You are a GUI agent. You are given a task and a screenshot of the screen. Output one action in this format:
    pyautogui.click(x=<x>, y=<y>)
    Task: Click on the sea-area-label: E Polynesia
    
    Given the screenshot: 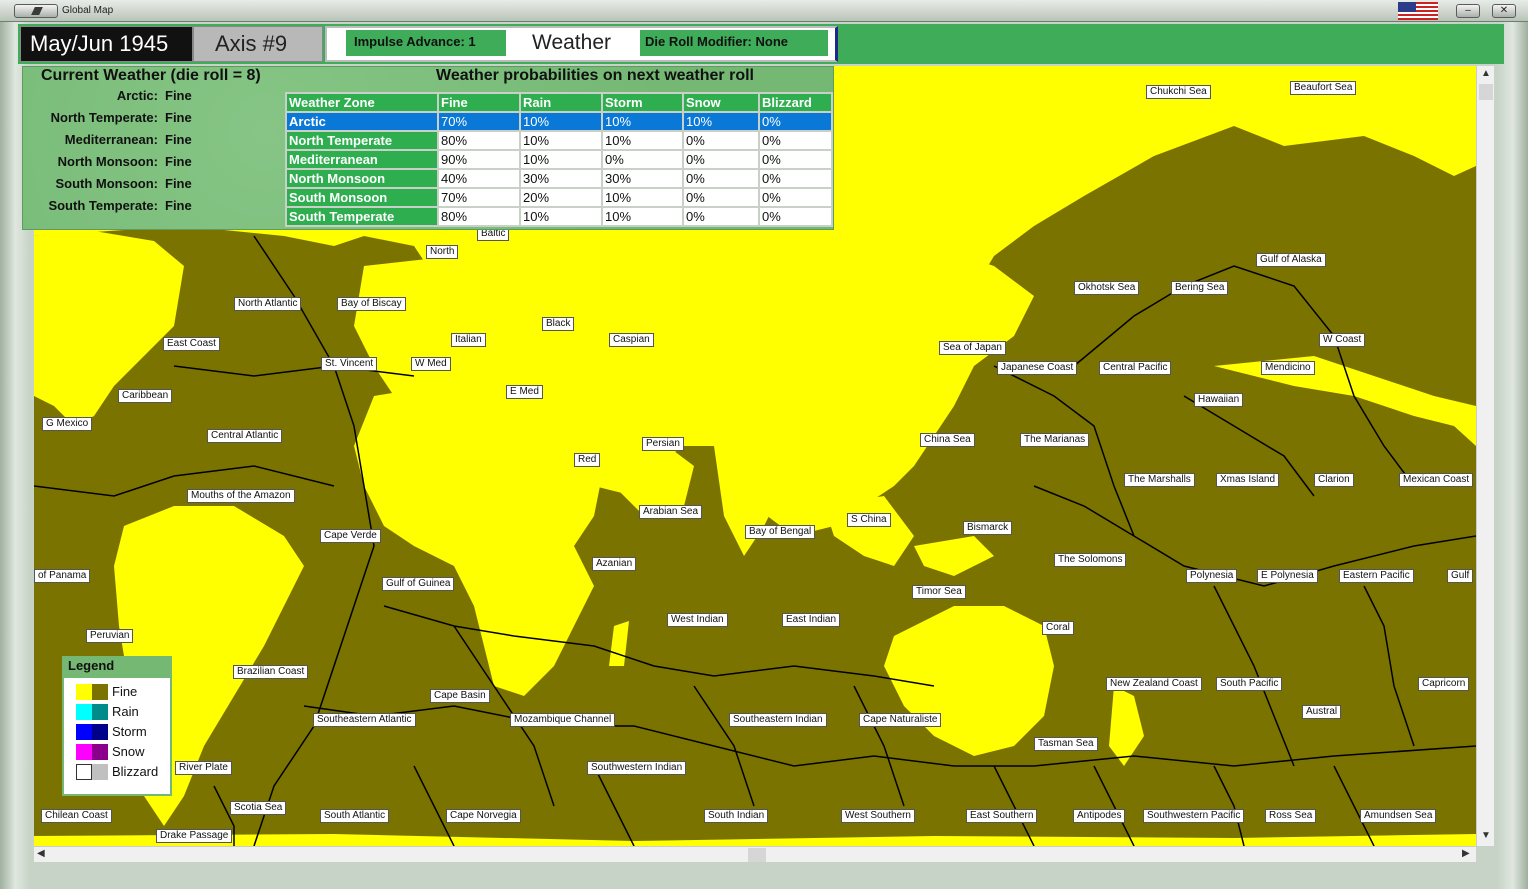 What is the action you would take?
    pyautogui.click(x=1287, y=576)
    